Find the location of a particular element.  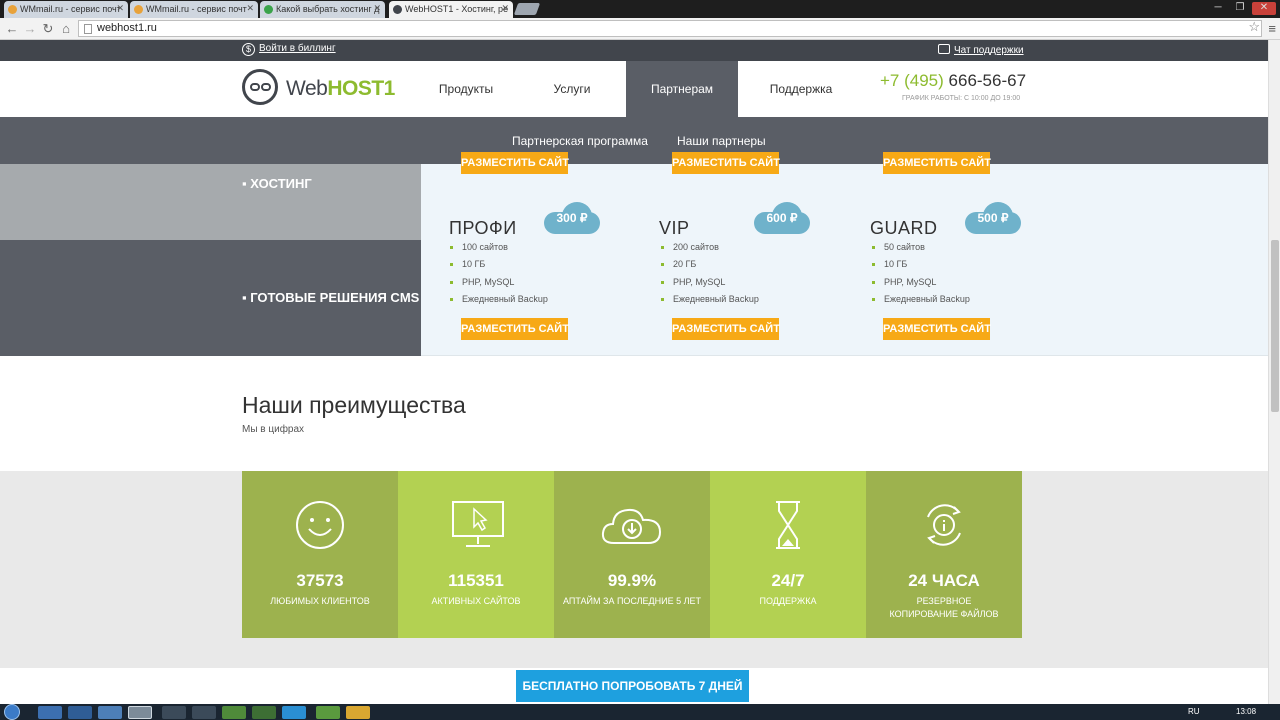

dollar-icon: $ is located at coordinates (248, 49).